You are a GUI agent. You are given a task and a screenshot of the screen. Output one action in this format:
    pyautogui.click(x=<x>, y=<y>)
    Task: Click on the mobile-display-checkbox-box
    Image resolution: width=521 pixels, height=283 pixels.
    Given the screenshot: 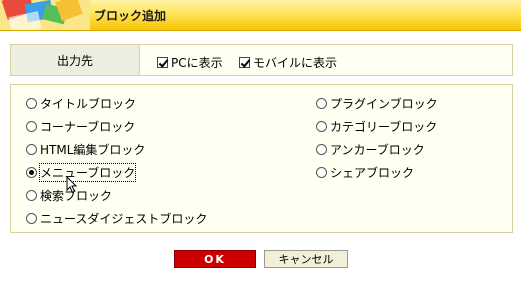 What is the action you would take?
    pyautogui.click(x=244, y=62)
    